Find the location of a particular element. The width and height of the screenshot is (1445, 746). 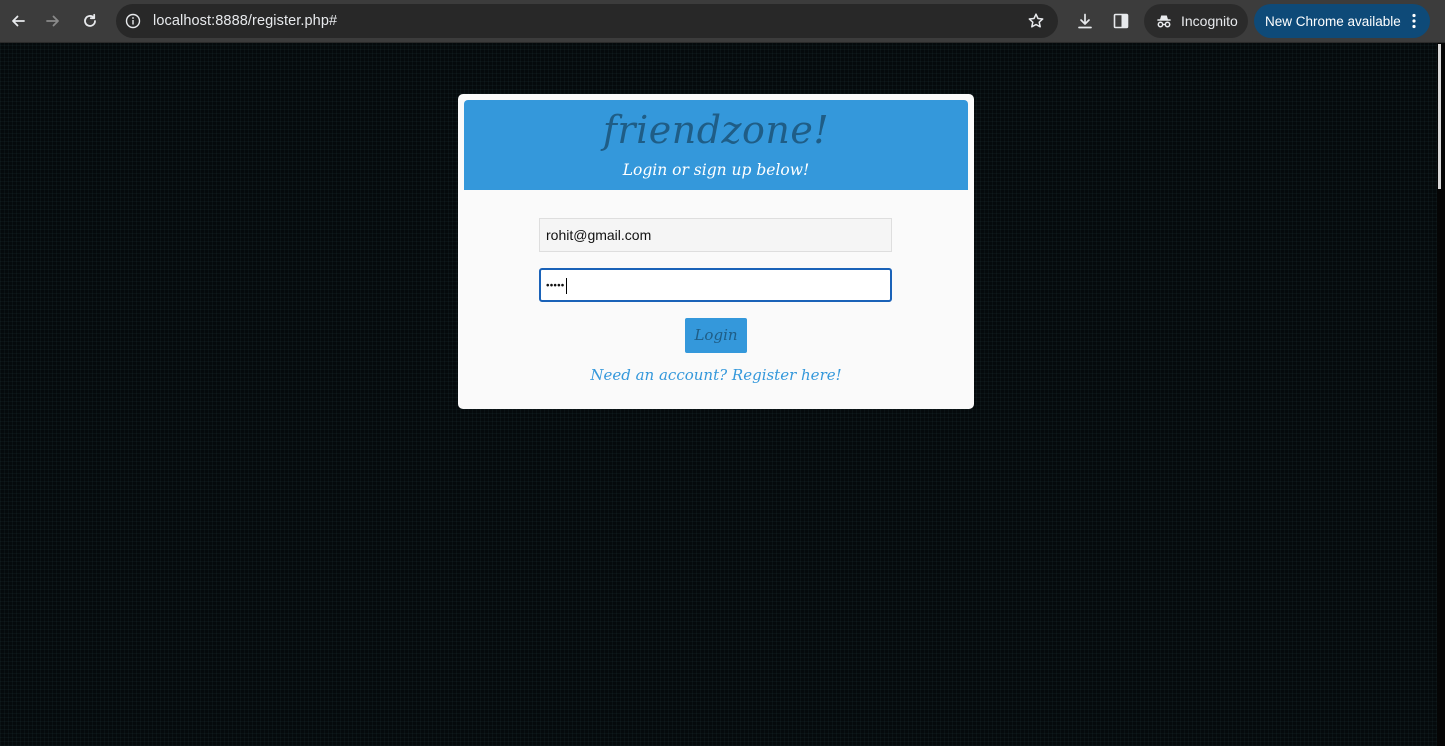

site-info-button is located at coordinates (133, 21).